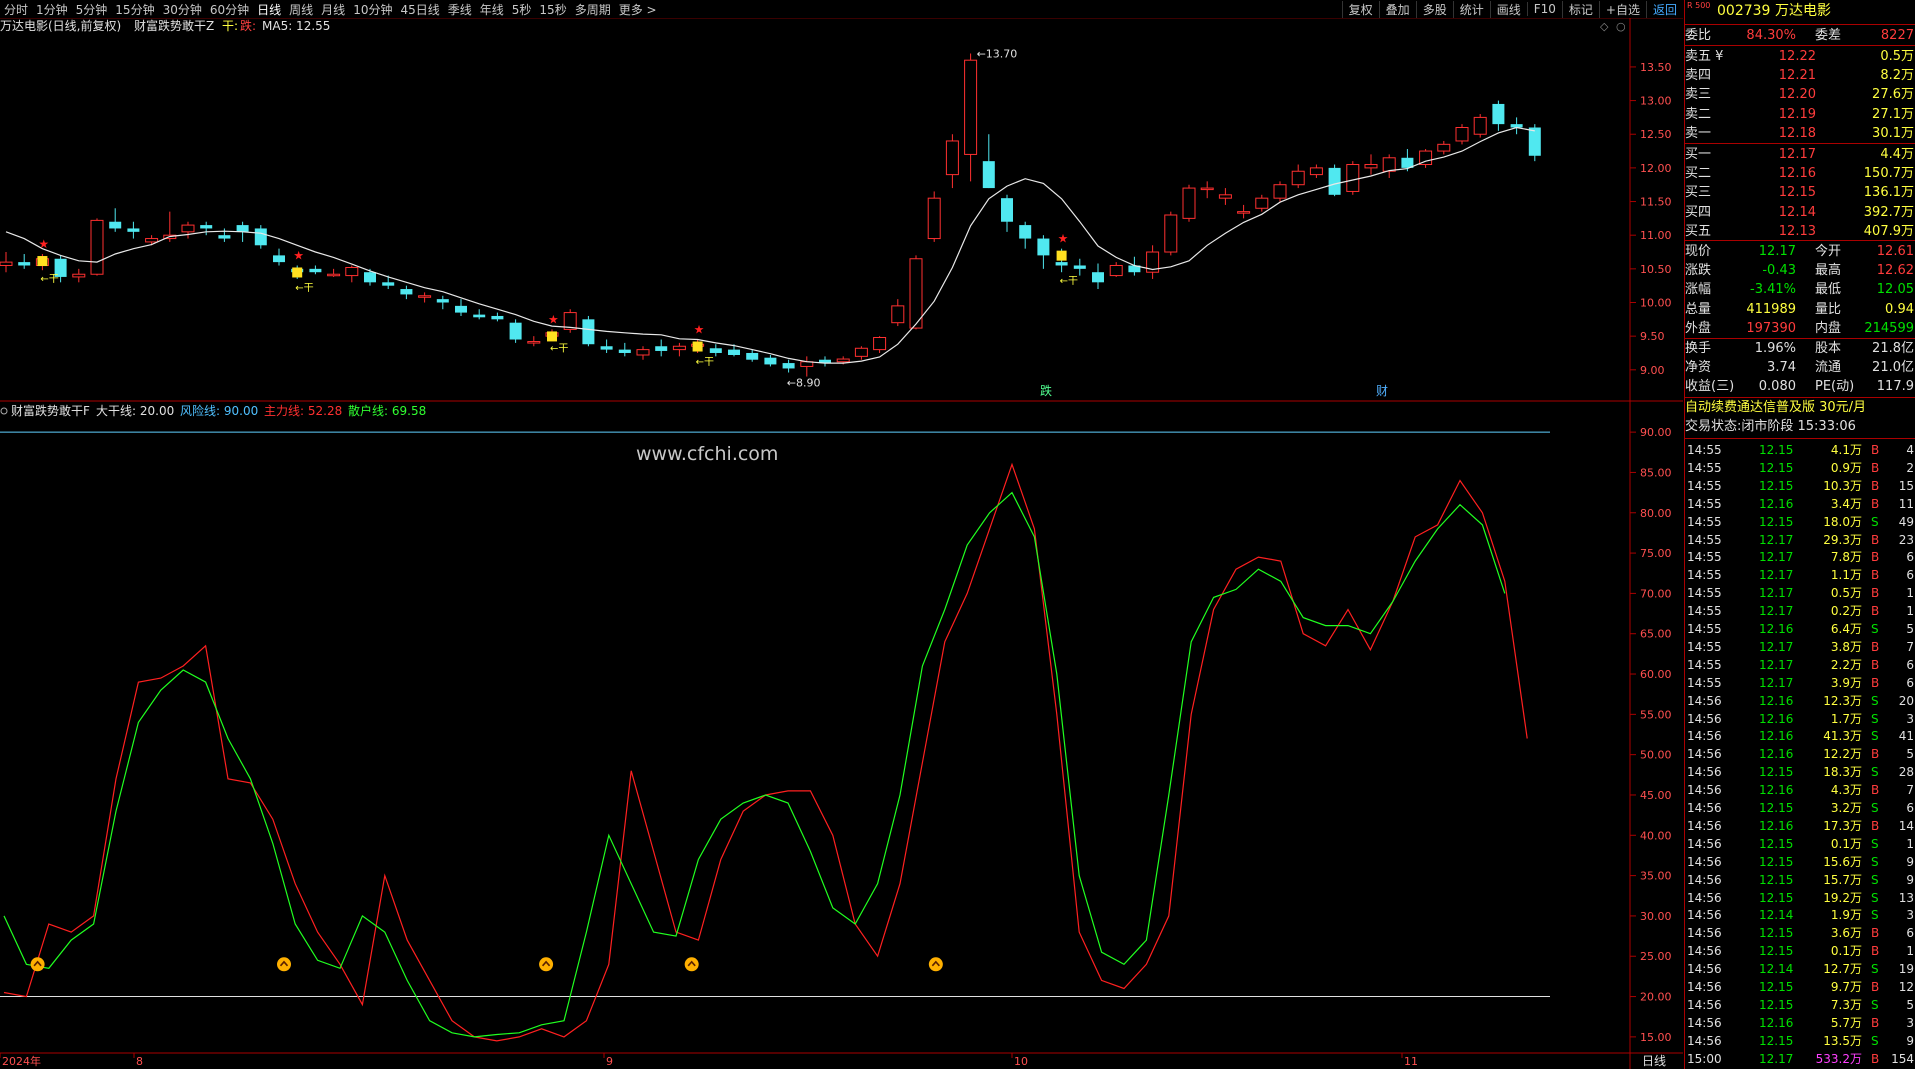  What do you see at coordinates (1799, 231) in the screenshot?
I see `bid-row: 买五 12.13 407.9万` at bounding box center [1799, 231].